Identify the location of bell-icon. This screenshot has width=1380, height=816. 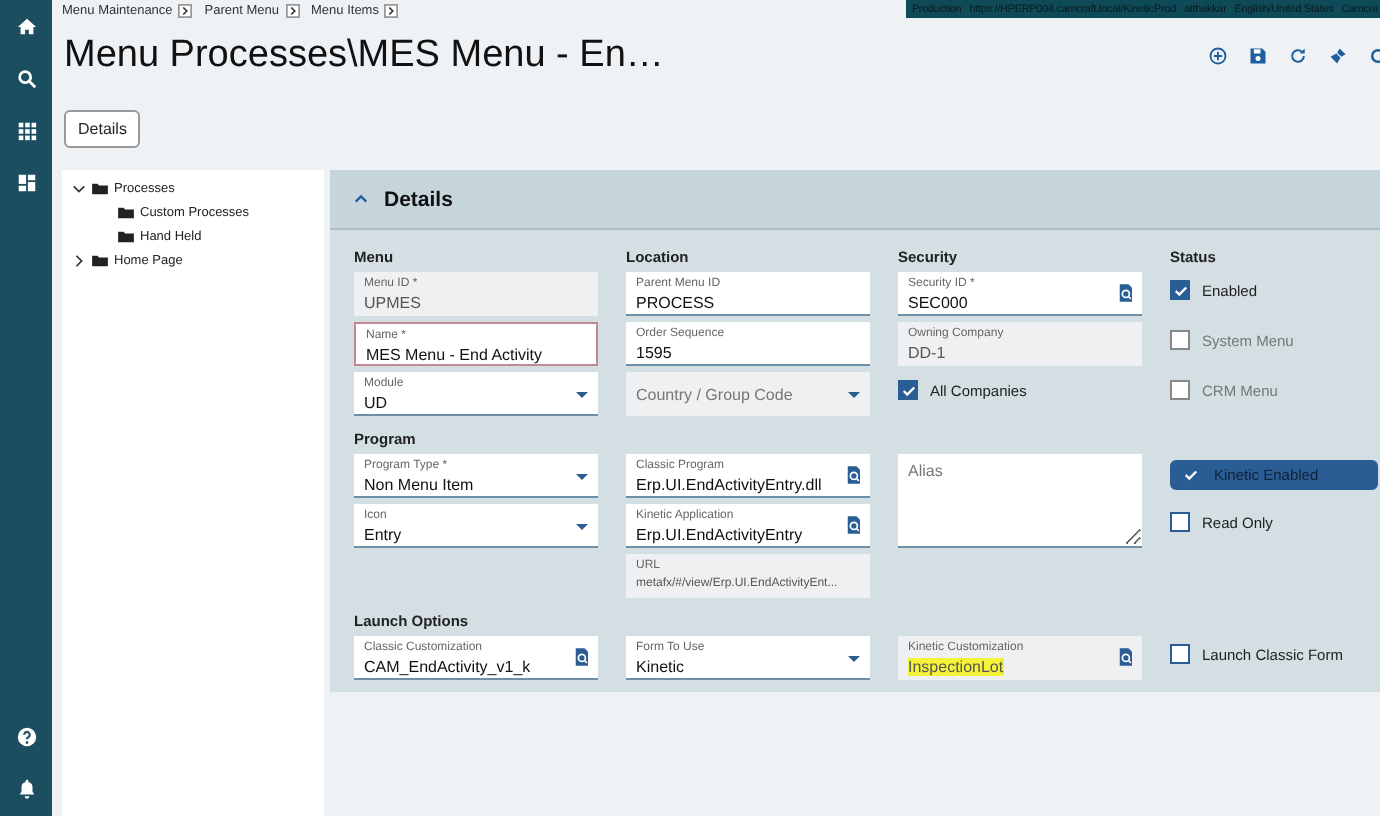
(26, 789).